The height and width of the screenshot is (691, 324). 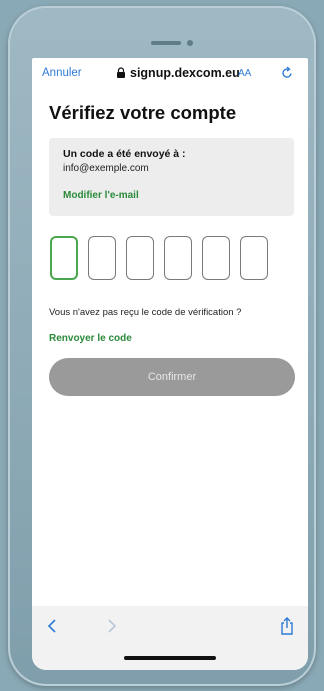 I want to click on resend-code-link: Renvoyer le code, so click(x=90, y=338).